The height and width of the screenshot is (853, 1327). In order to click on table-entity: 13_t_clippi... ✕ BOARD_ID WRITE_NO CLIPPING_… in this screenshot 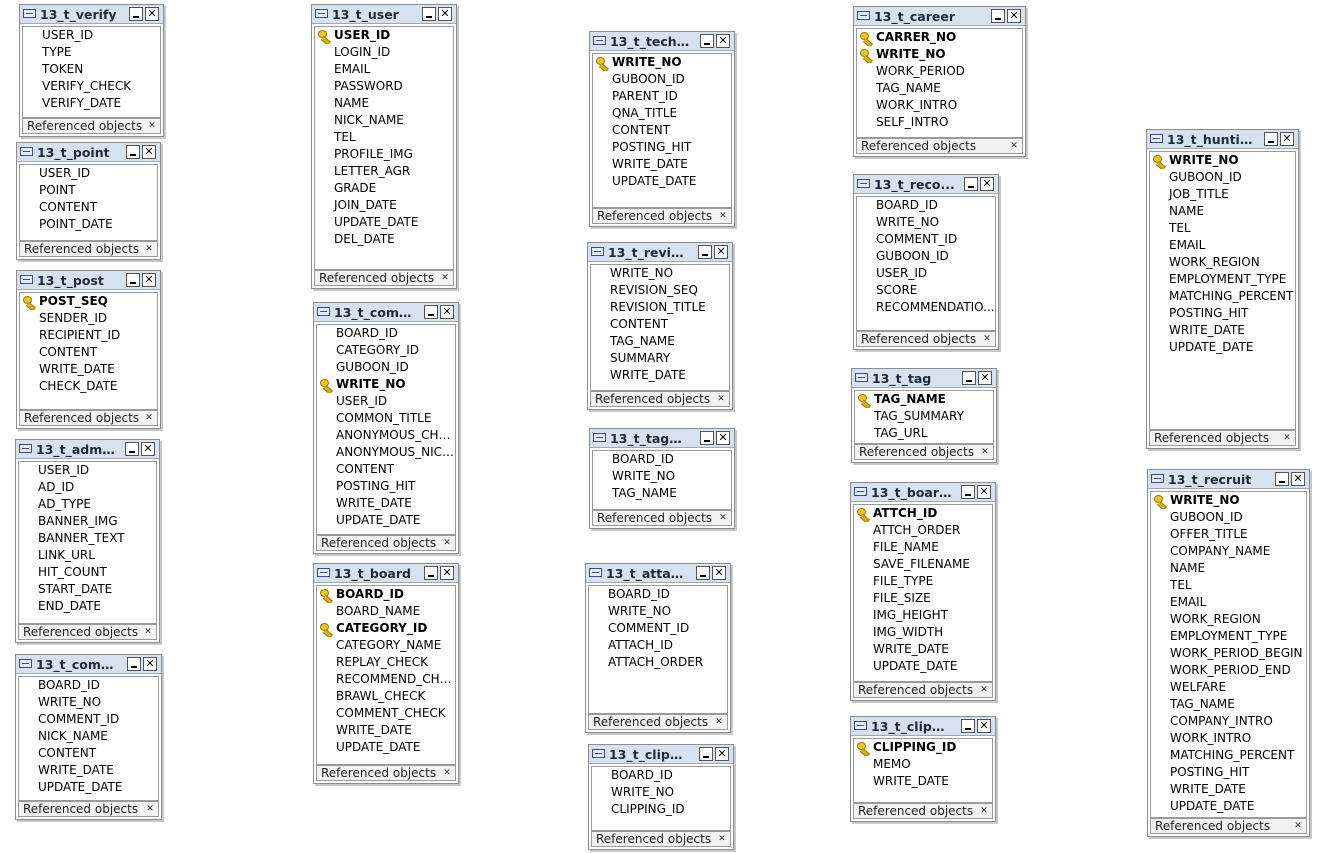, I will do `click(661, 797)`.